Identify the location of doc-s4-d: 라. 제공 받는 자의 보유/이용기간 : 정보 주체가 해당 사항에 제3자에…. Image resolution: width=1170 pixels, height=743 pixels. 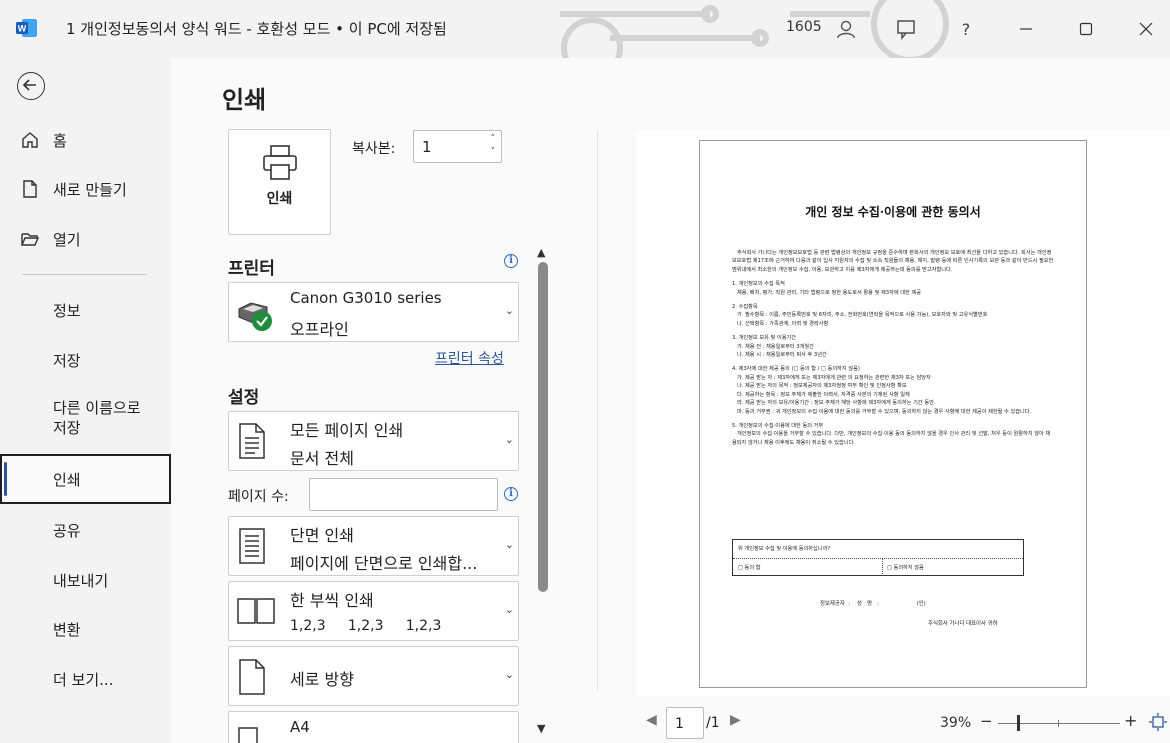
(833, 403).